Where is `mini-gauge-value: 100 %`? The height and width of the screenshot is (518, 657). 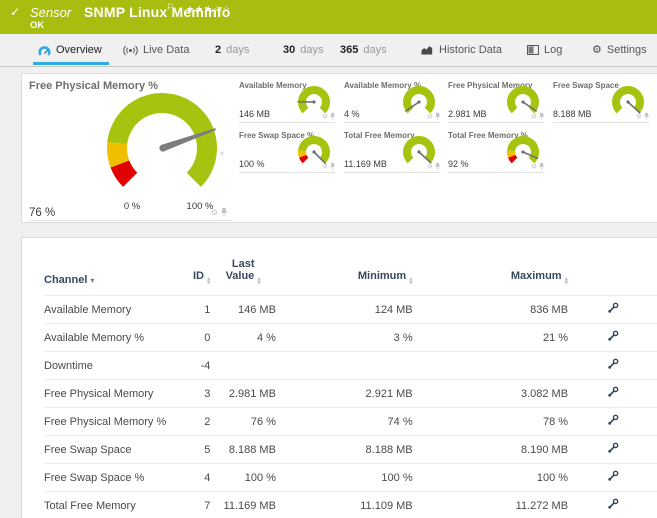
mini-gauge-value: 100 % is located at coordinates (252, 164).